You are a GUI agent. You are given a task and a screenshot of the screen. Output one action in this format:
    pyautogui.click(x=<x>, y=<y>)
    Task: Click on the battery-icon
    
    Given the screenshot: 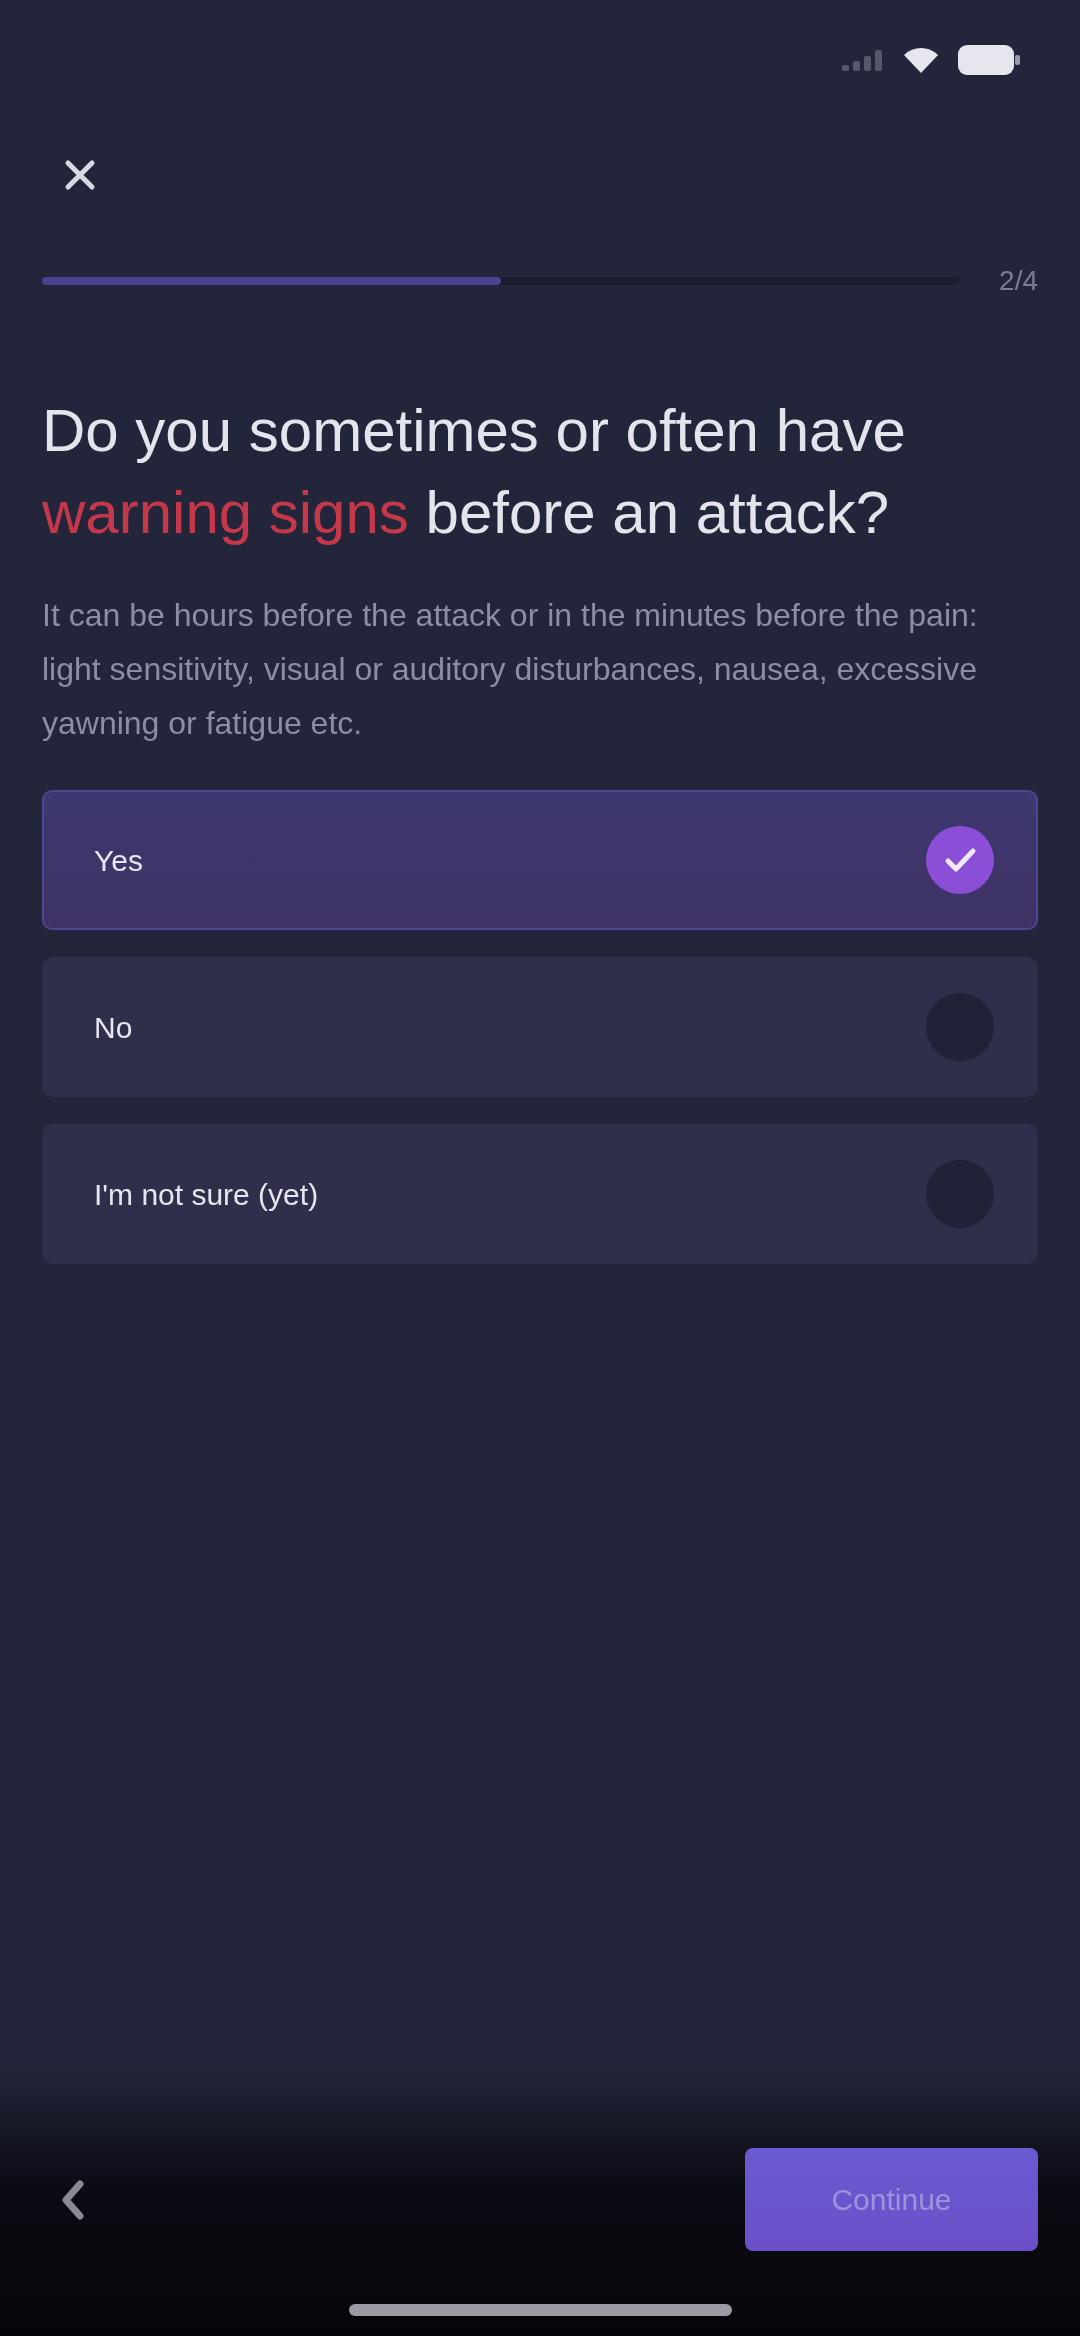 What is the action you would take?
    pyautogui.click(x=989, y=60)
    